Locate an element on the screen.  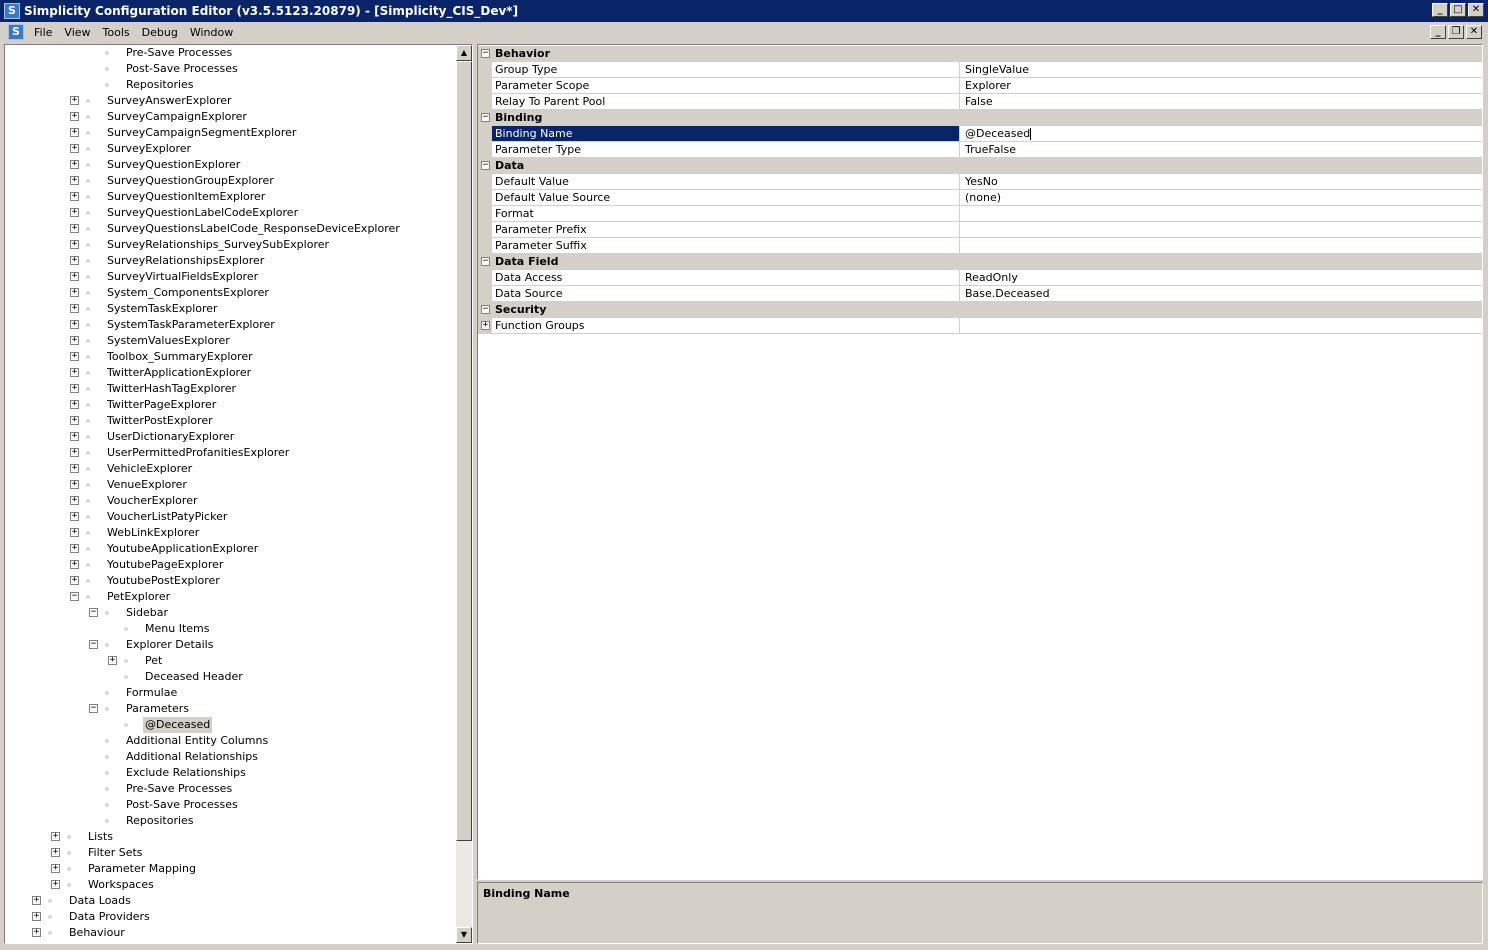
tree-item: + SurveyQuestionGroupExplorer is located at coordinates (230, 181).